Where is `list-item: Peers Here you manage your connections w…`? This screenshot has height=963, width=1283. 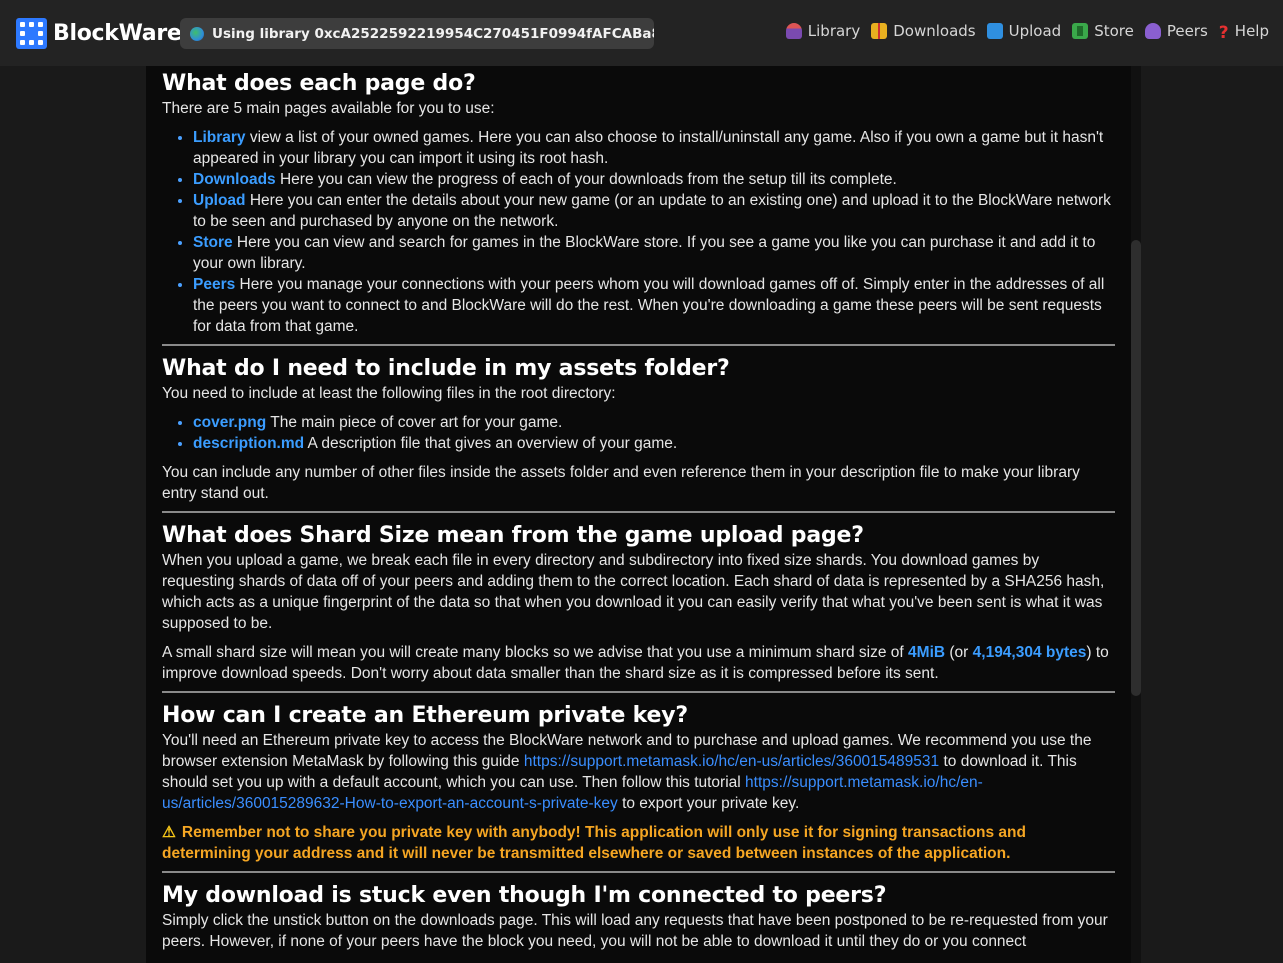 list-item: Peers Here you manage your connections w… is located at coordinates (654, 305).